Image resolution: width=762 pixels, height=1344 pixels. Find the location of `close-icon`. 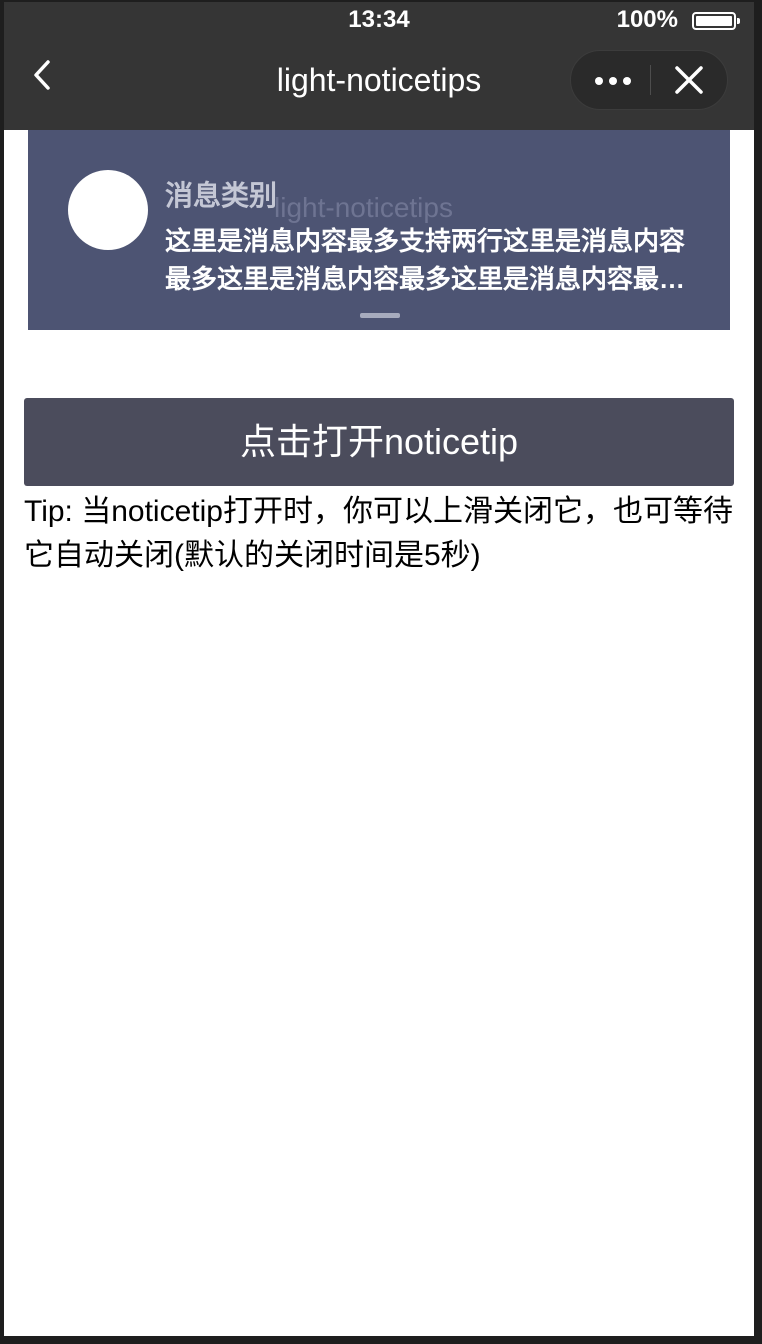

close-icon is located at coordinates (689, 80).